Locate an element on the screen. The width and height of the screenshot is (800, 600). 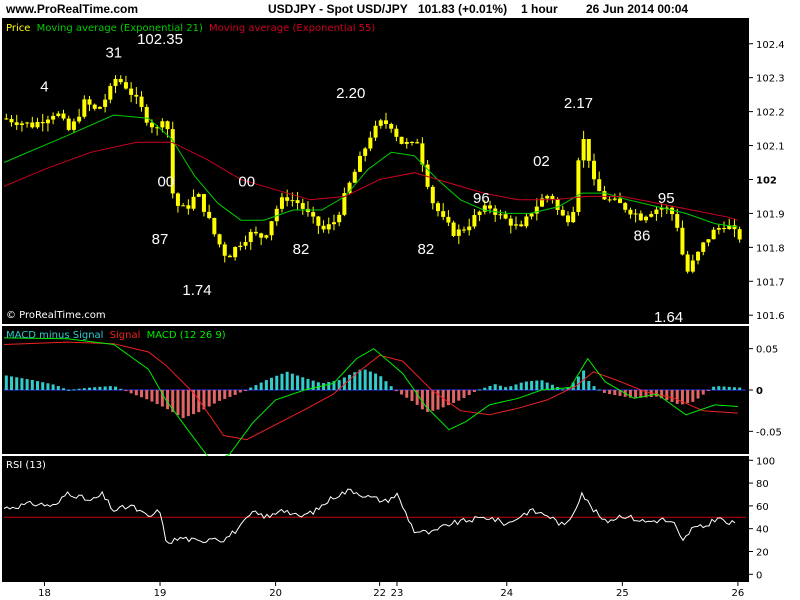
price-annotation: 02 is located at coordinates (541, 161).